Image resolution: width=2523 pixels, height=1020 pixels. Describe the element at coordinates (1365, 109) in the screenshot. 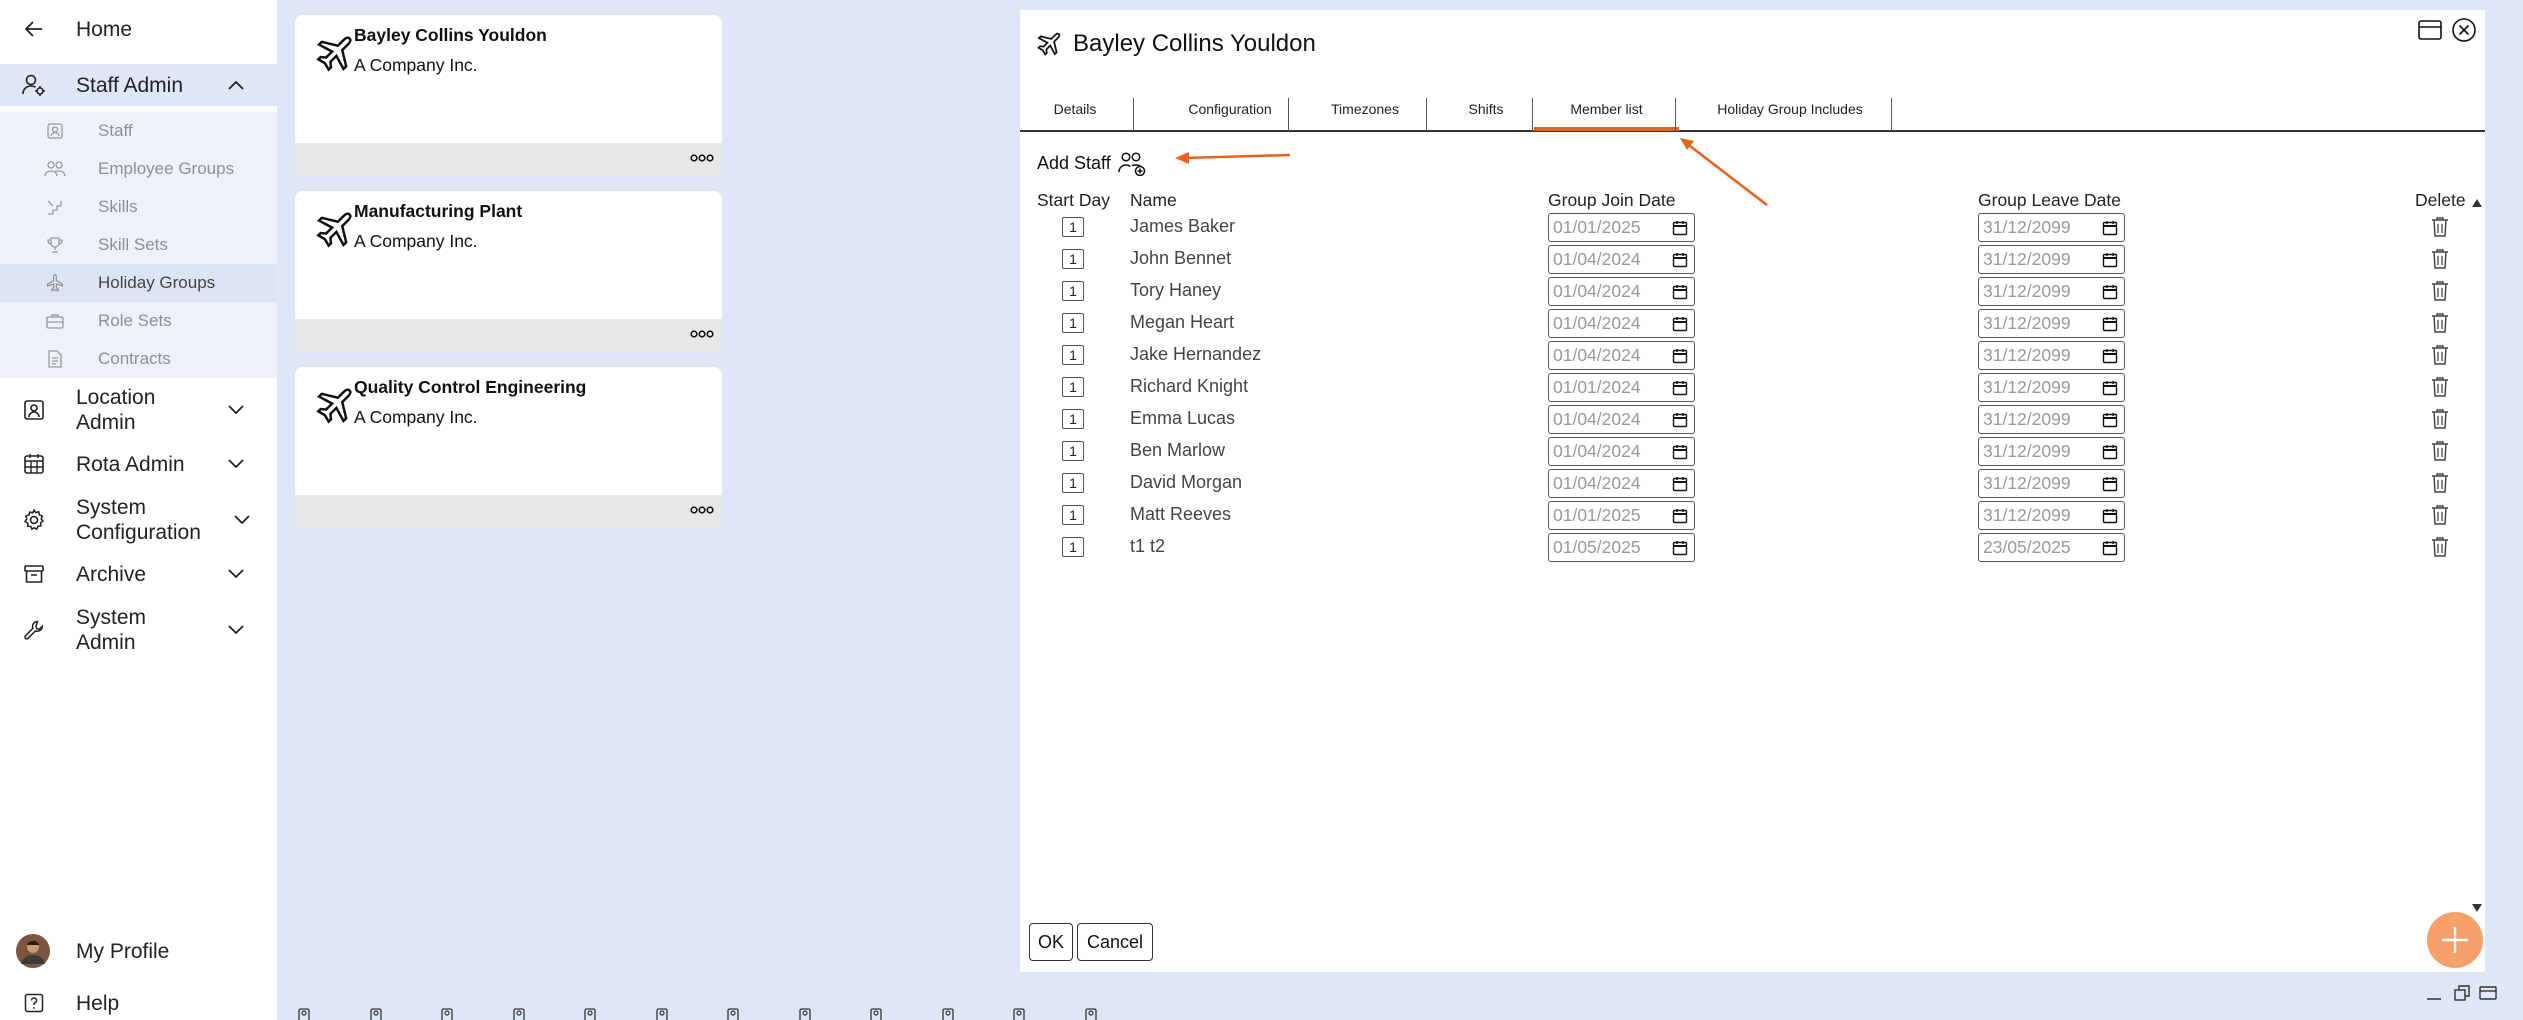

I see `tab-timezones: Timezones` at that location.